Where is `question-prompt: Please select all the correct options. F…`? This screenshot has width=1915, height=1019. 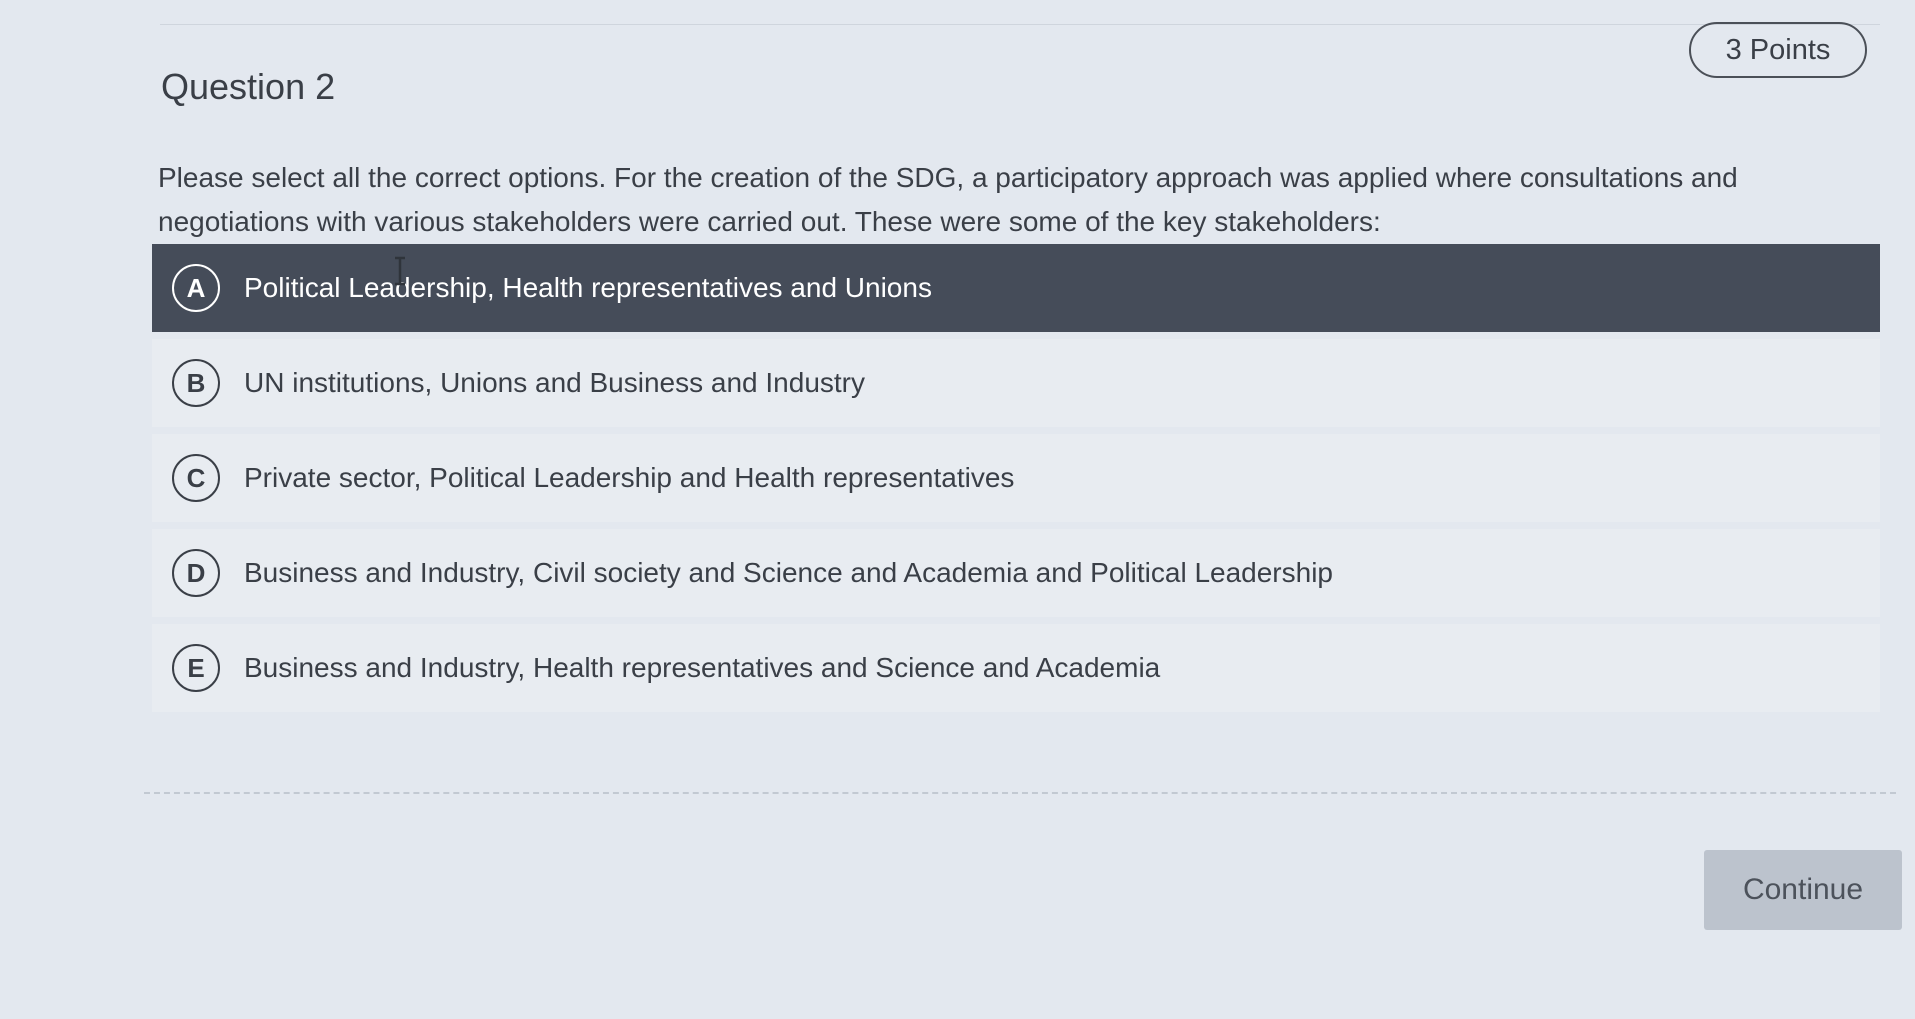 question-prompt: Please select all the correct options. F… is located at coordinates (948, 199).